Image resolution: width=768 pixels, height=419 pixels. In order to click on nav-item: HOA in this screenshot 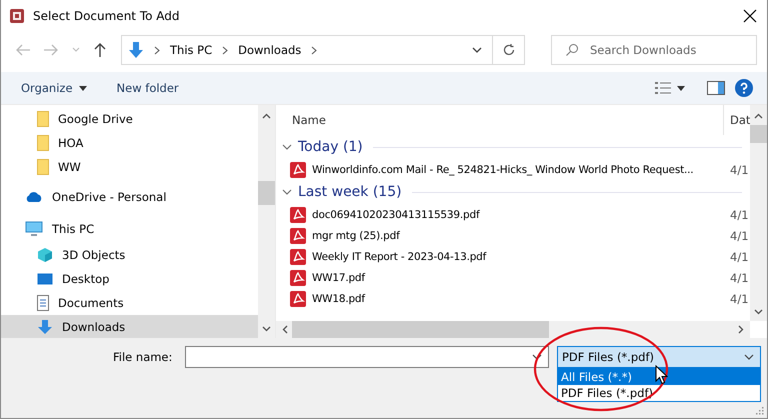, I will do `click(129, 143)`.